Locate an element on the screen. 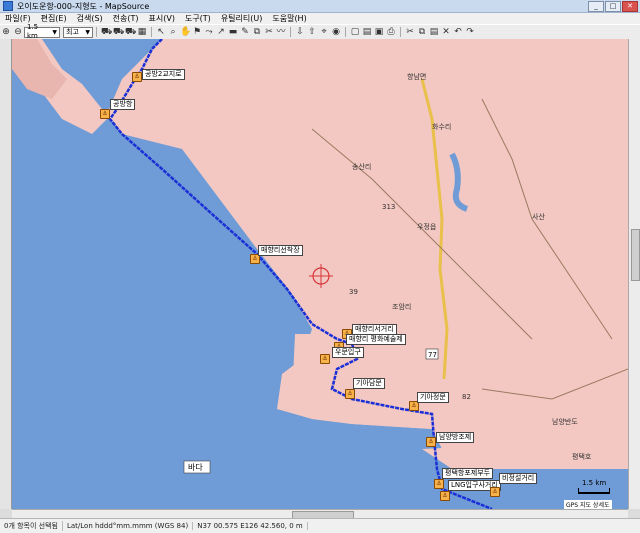  track-tool-icon: ⛟ is located at coordinates (130, 32).